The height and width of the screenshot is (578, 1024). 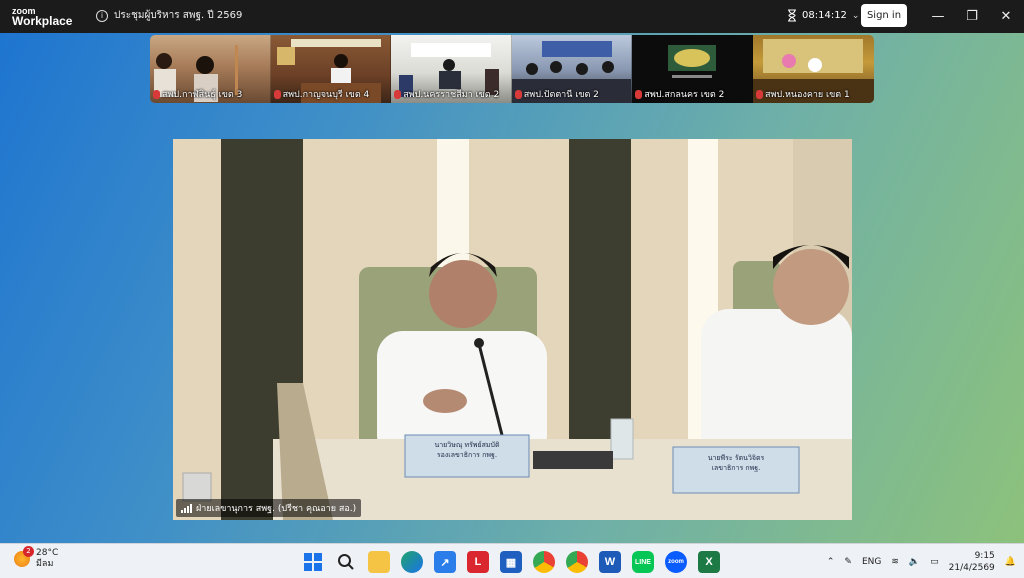 I want to click on sign-in-button: Sign in, so click(x=884, y=15).